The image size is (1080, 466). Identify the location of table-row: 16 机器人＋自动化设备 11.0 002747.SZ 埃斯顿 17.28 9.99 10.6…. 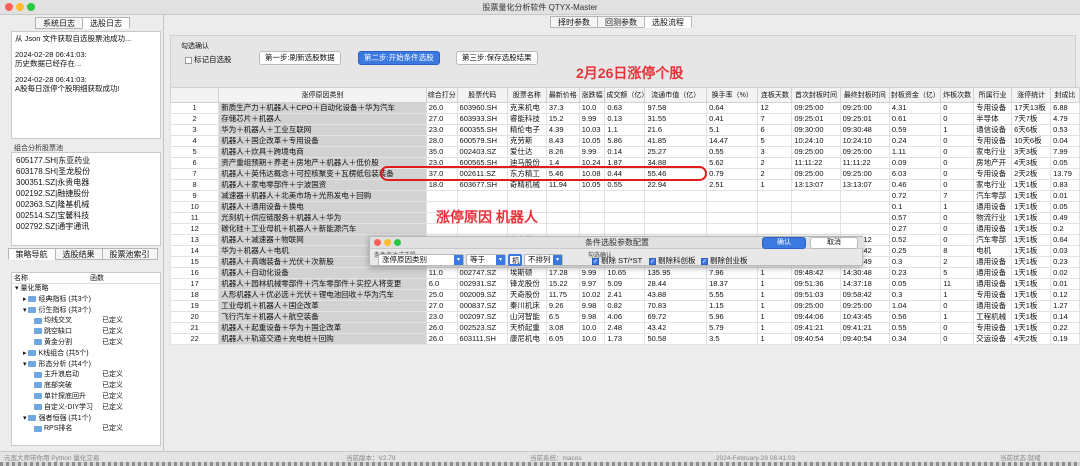
(624, 273).